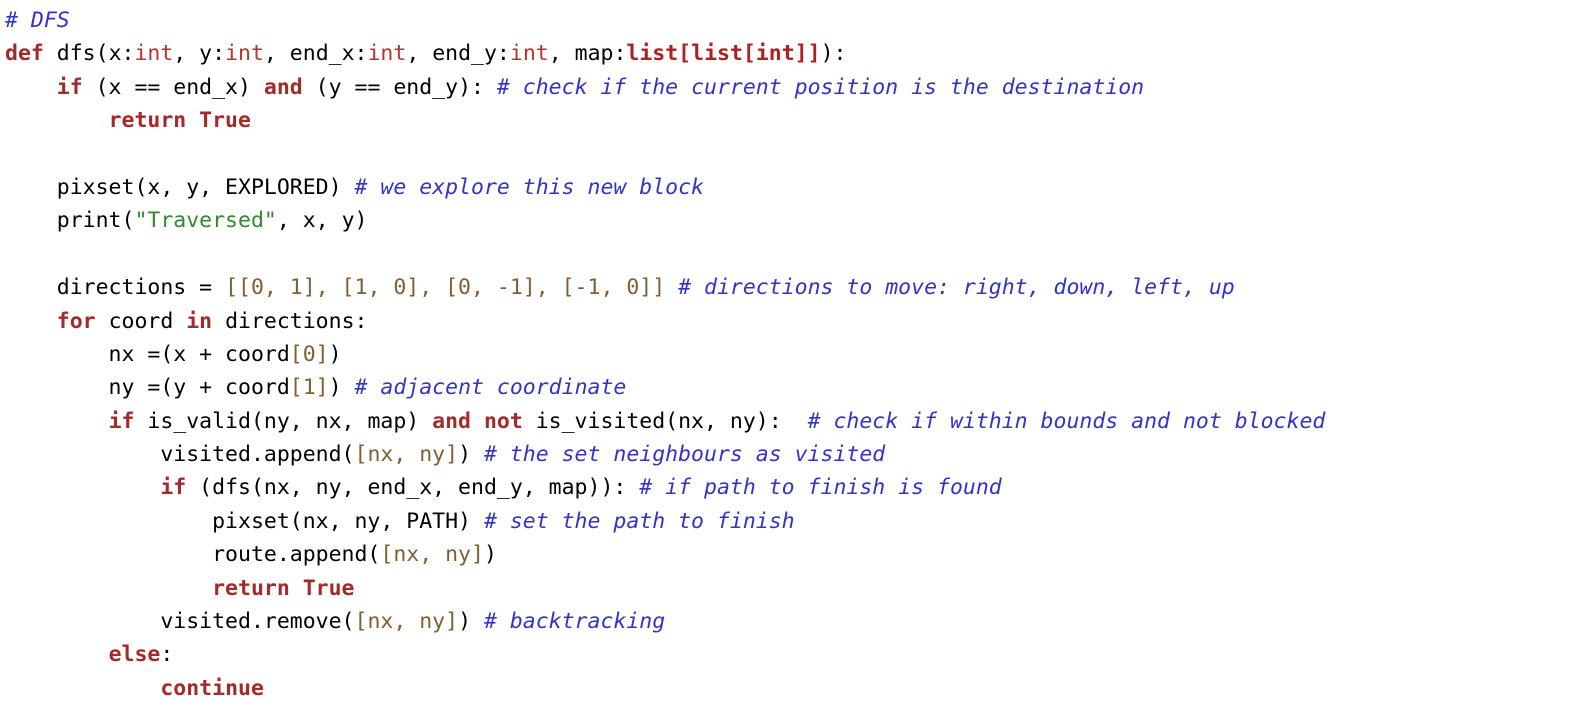 The height and width of the screenshot is (718, 1570). Describe the element at coordinates (244, 521) in the screenshot. I see `code-token-pl: pixset(nx, ny, PATH)` at that location.